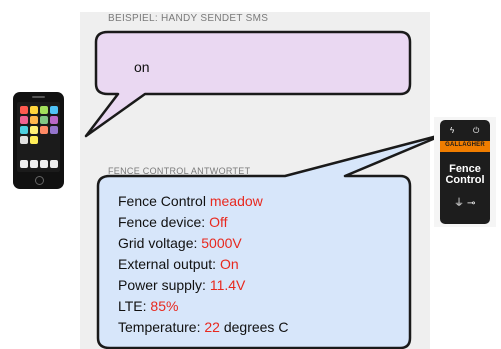  I want to click on fence-control-device: ϟ ⏻ GALLAGHER Fence Control ⏚ ⊸, so click(465, 172).